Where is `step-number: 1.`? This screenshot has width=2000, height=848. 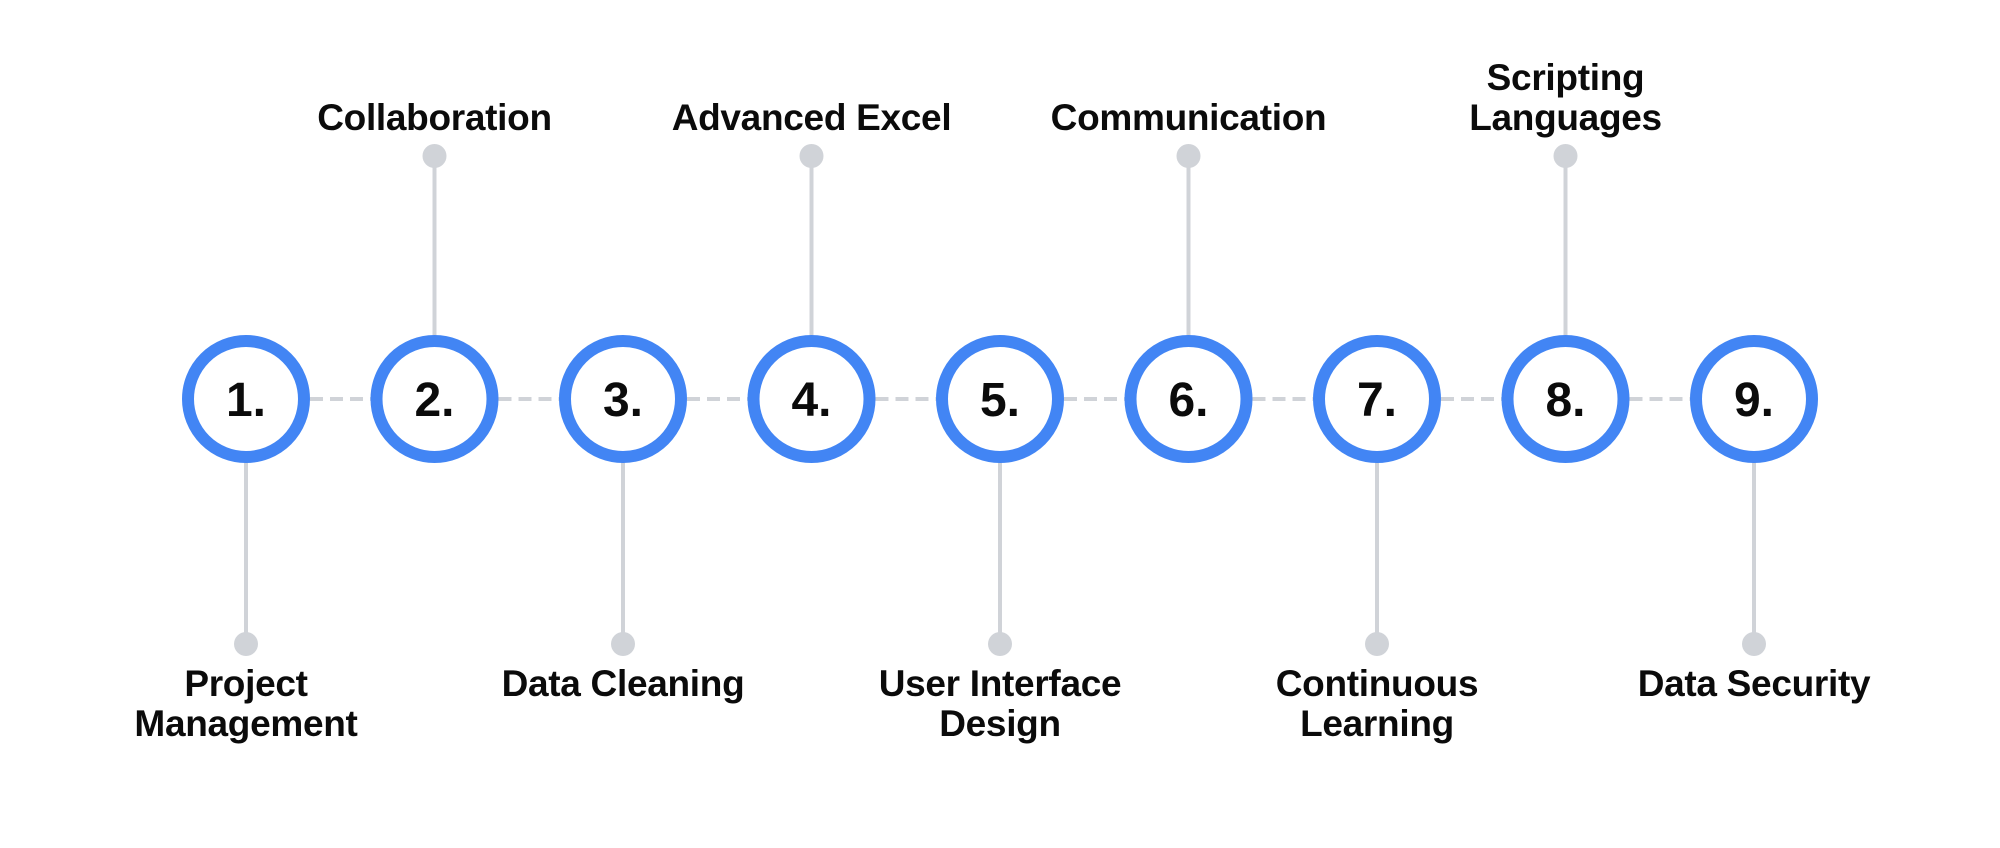 step-number: 1. is located at coordinates (246, 400).